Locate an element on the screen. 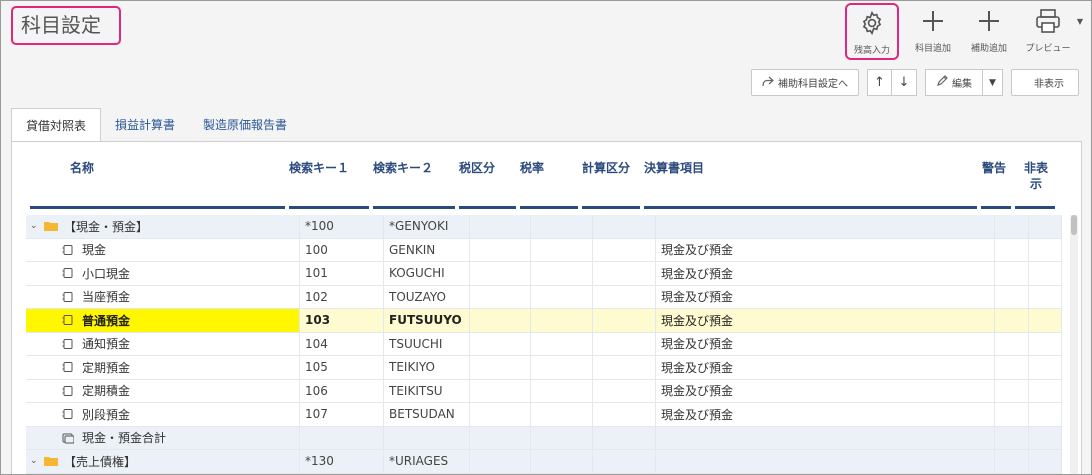  edit-button: 編集 is located at coordinates (954, 82).